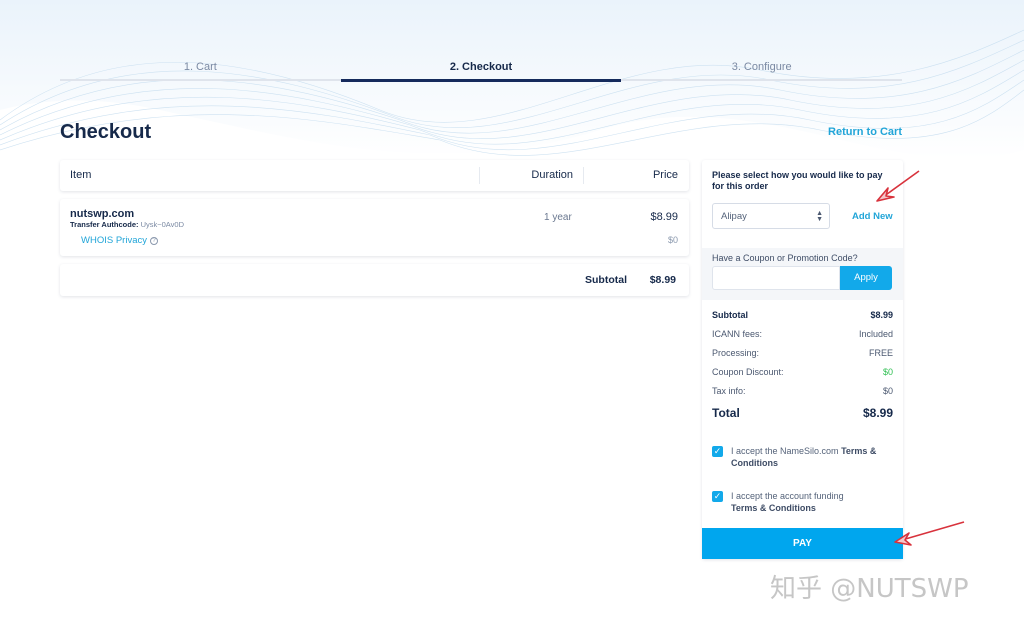 This screenshot has width=1024, height=630. Describe the element at coordinates (104, 224) in the screenshot. I see `authcode-label: Transfer Authcode:` at that location.